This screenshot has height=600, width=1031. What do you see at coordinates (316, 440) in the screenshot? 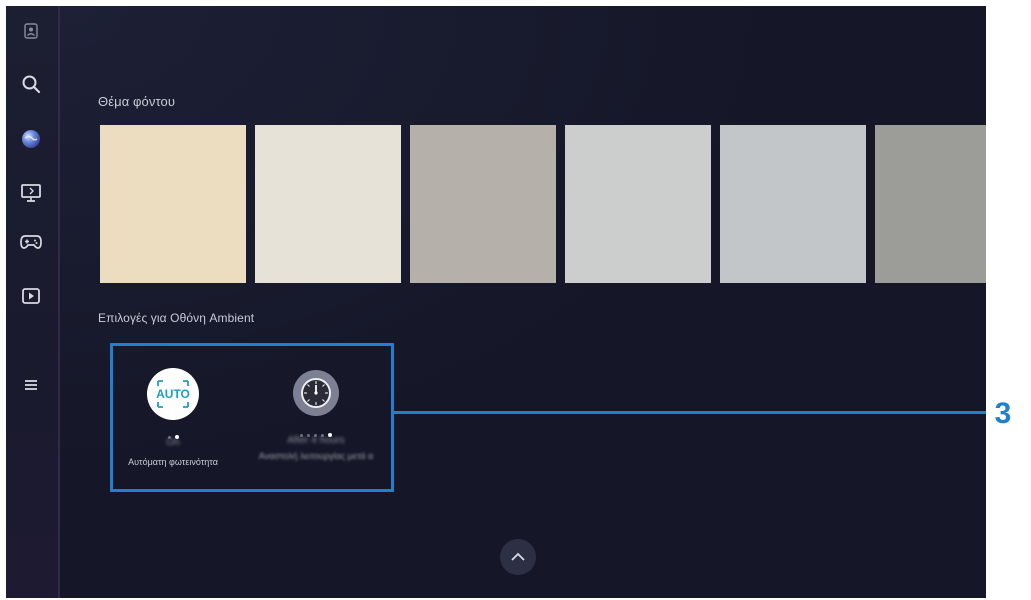
I see `option-value: After 4 hours` at bounding box center [316, 440].